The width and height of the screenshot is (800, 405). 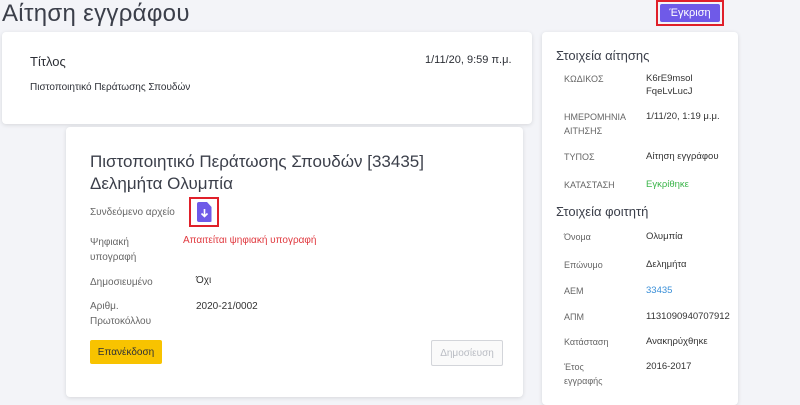 What do you see at coordinates (589, 185) in the screenshot?
I see `status-label: ΚΑΤΑΣΤΑΣΗ` at bounding box center [589, 185].